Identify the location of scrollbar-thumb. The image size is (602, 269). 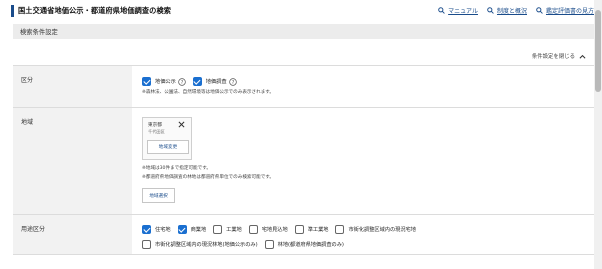
(598, 51).